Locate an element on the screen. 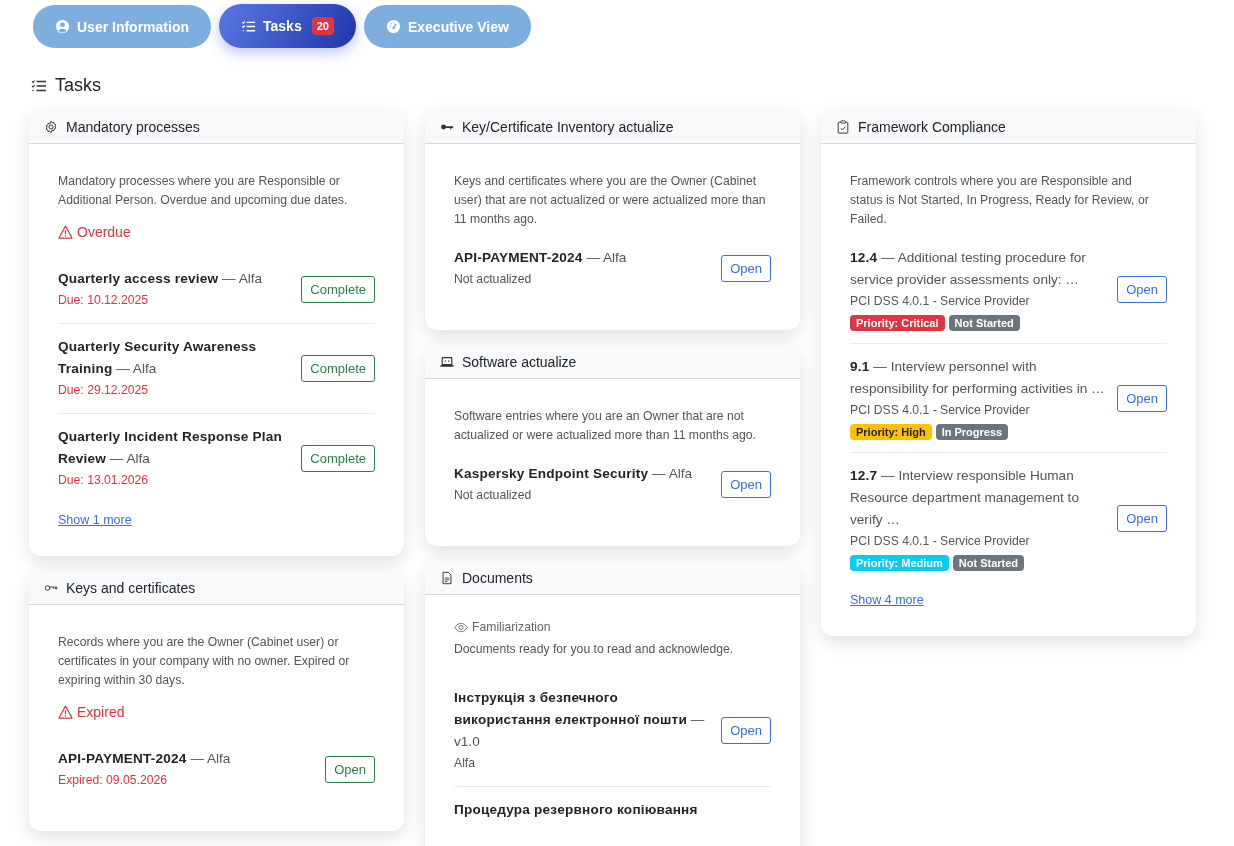  section-label: Familiarization is located at coordinates (511, 627).